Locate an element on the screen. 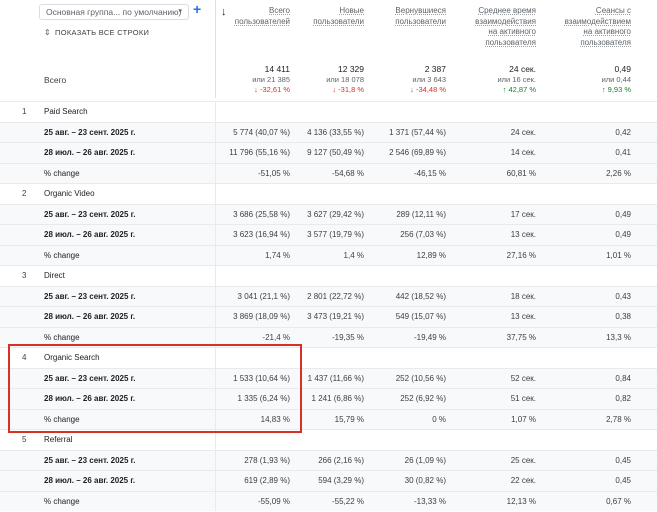 The width and height of the screenshot is (657, 512). table-cell: 1,01 % is located at coordinates (618, 255).